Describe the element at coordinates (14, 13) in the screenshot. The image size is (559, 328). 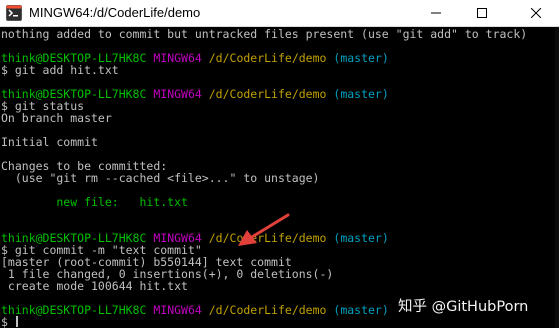
I see `git-bash-icon` at that location.